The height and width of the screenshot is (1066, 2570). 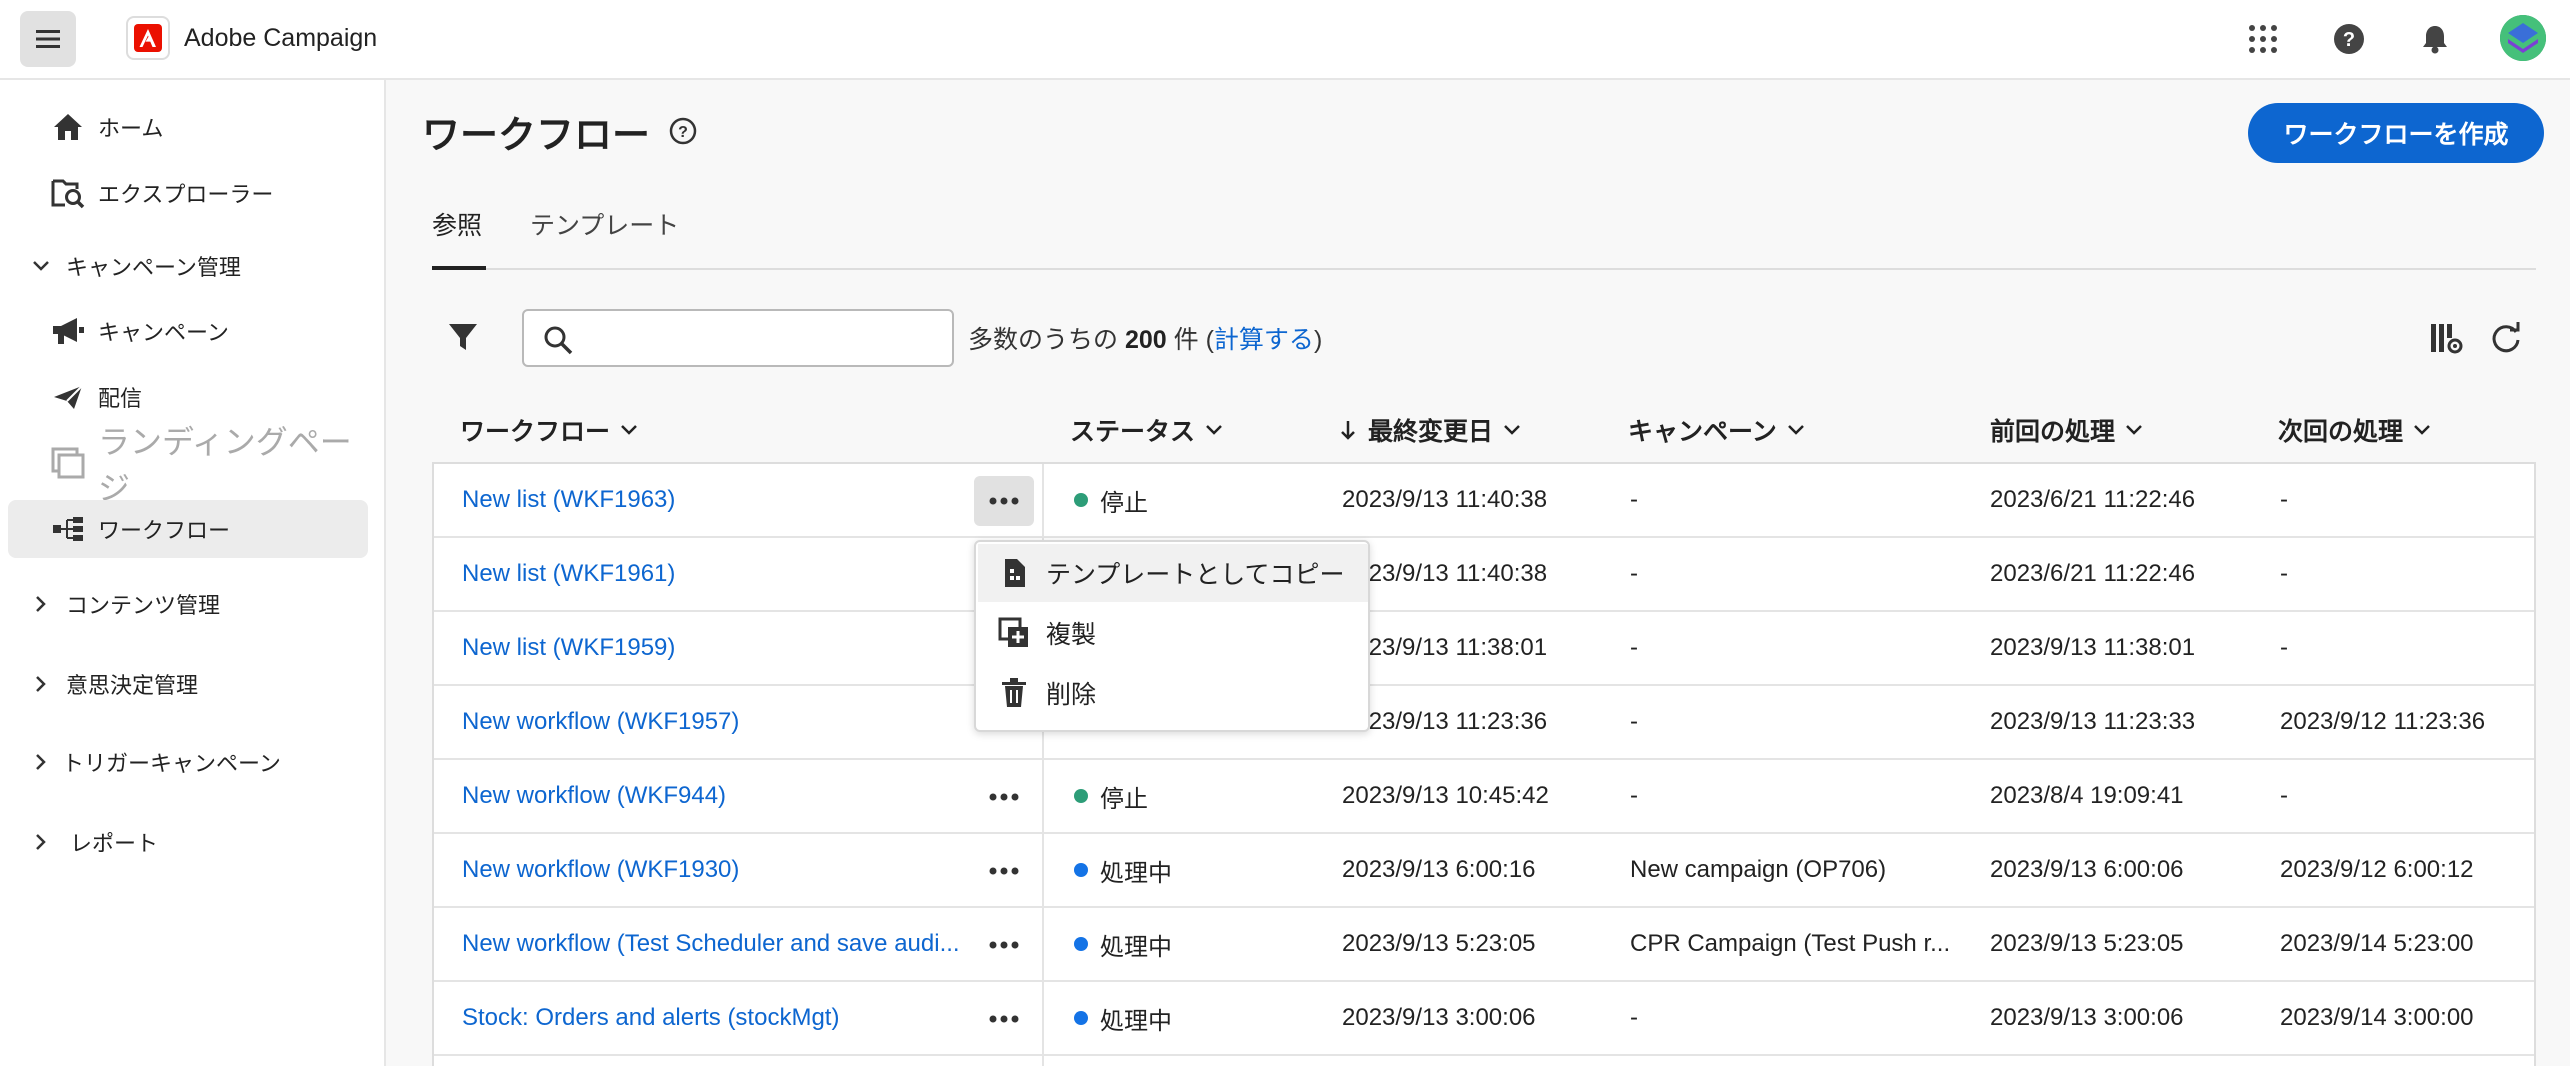 I want to click on filter-icon, so click(x=463, y=337).